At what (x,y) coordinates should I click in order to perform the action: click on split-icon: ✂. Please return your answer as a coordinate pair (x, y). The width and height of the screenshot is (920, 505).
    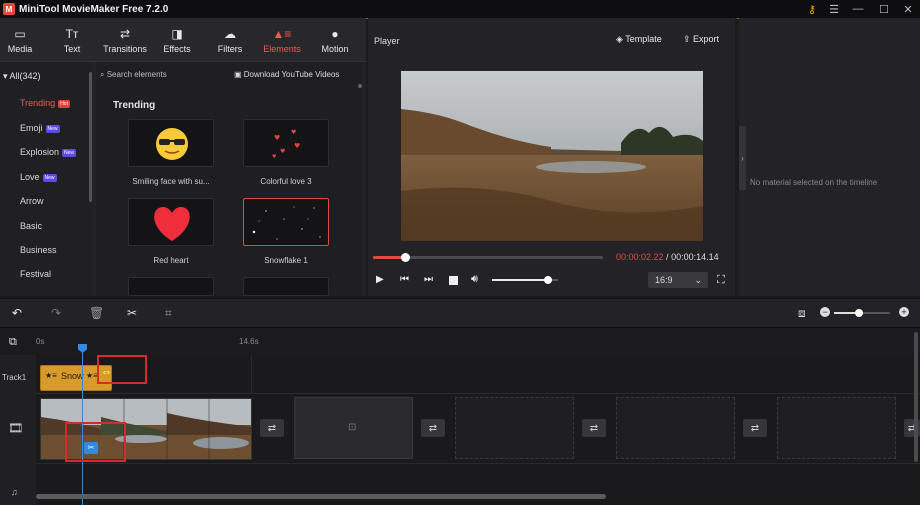
    Looking at the image, I should click on (132, 313).